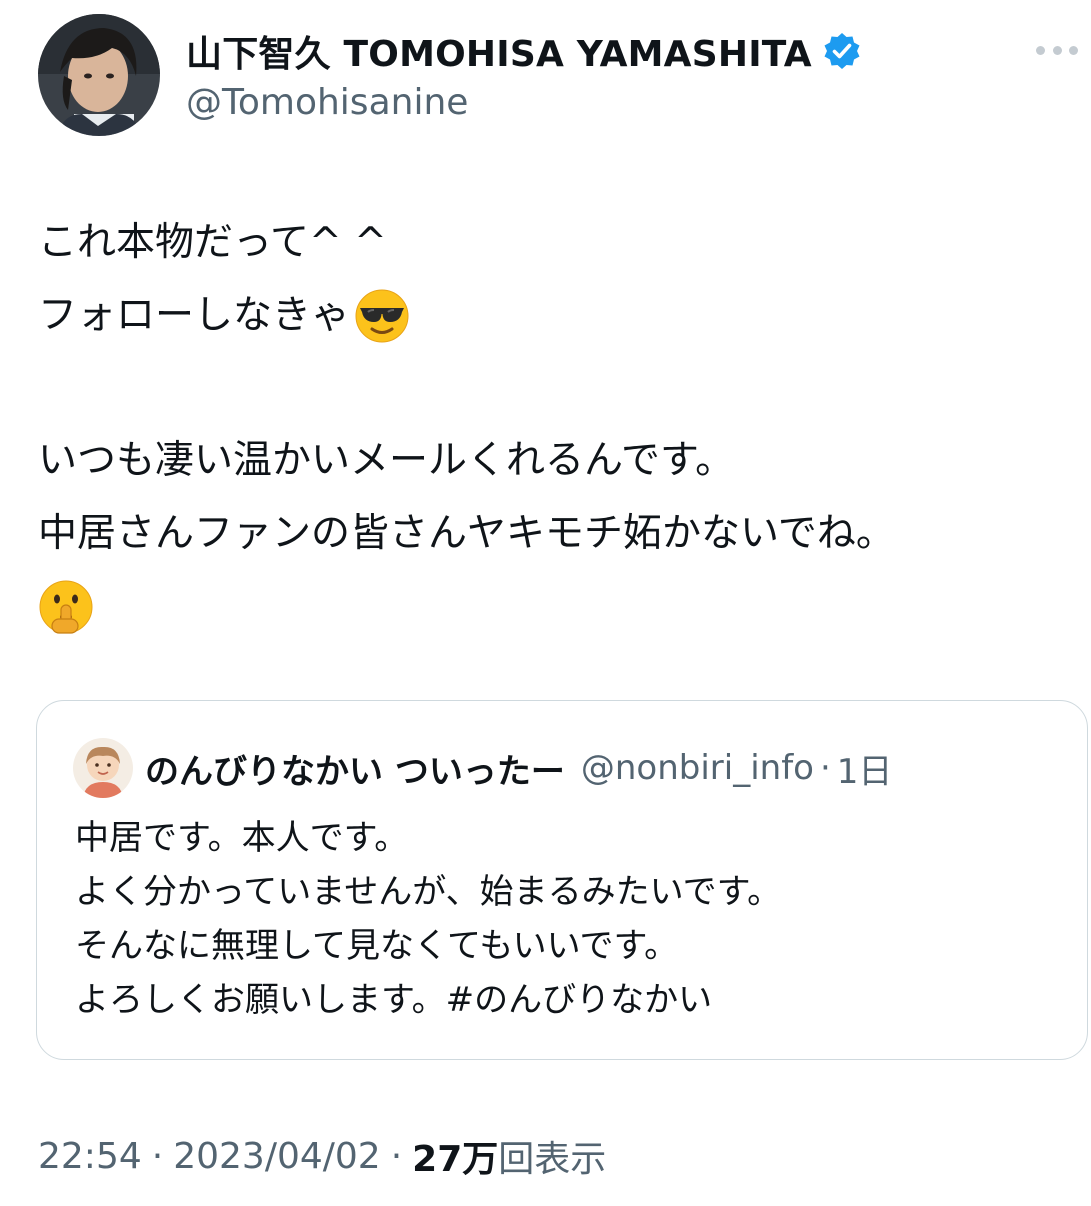 This screenshot has height=1206, width=1091. Describe the element at coordinates (466, 533) in the screenshot. I see `tweet-line: 中居さんファンの皆さんヤキモチ妬かないでね。` at that location.